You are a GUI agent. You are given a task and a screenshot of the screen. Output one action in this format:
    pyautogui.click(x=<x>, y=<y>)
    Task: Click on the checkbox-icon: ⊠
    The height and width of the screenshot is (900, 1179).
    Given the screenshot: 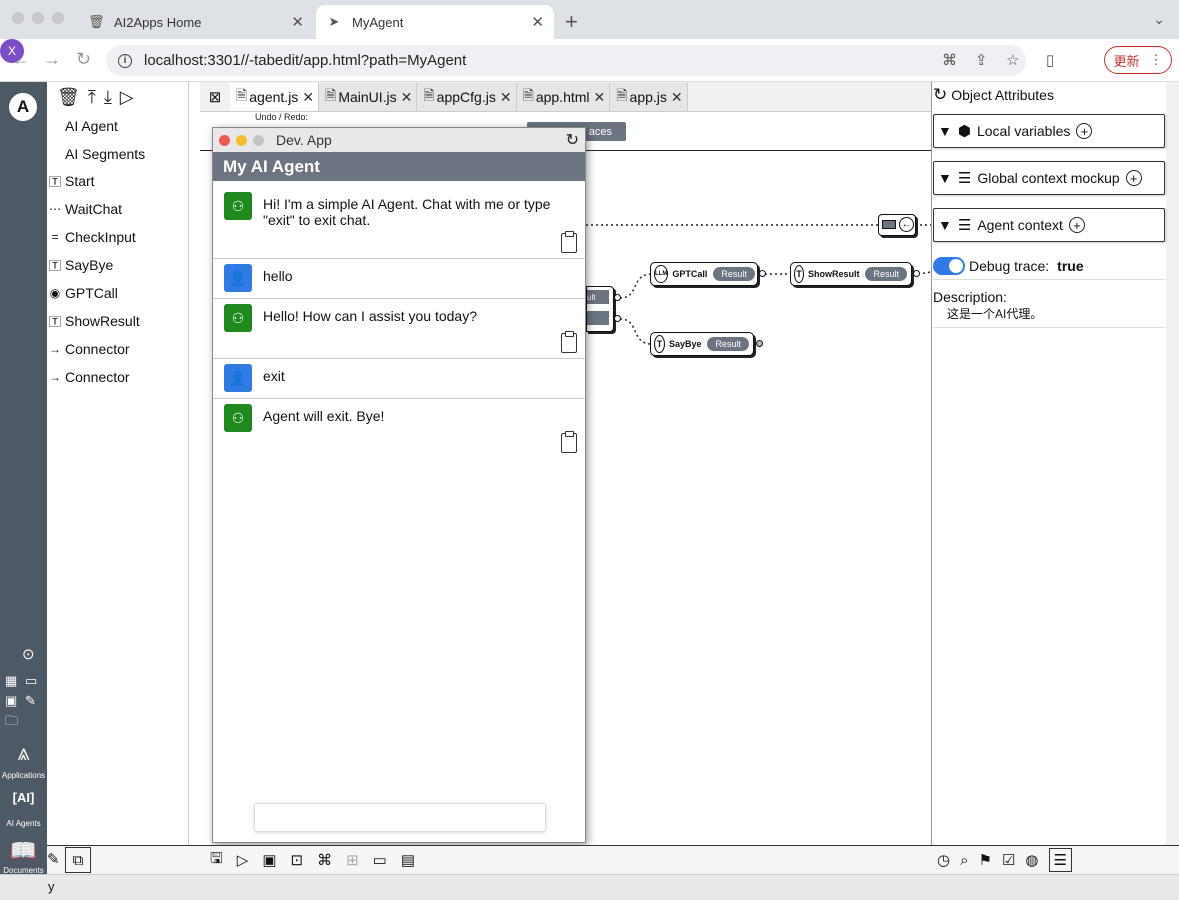 What is the action you would take?
    pyautogui.click(x=215, y=97)
    